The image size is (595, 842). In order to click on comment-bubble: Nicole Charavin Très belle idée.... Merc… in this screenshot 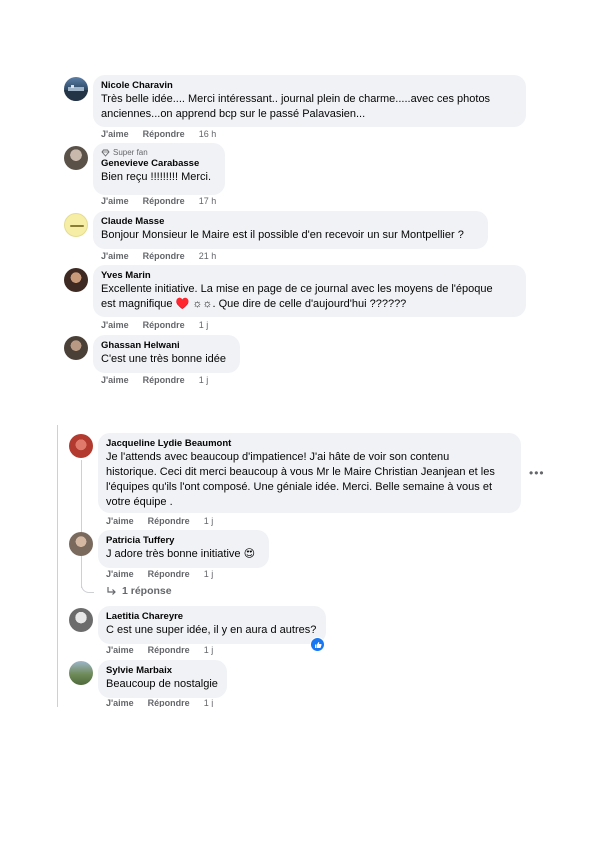, I will do `click(309, 101)`.